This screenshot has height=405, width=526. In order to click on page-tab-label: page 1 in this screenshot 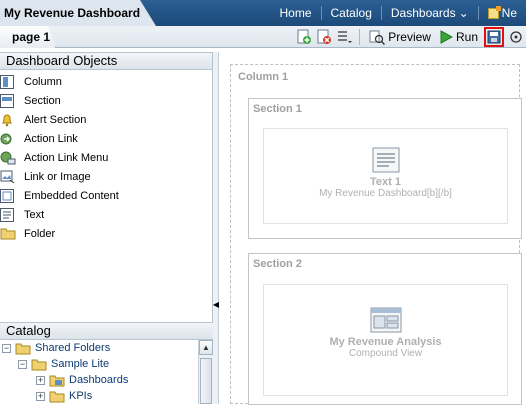, I will do `click(31, 37)`.